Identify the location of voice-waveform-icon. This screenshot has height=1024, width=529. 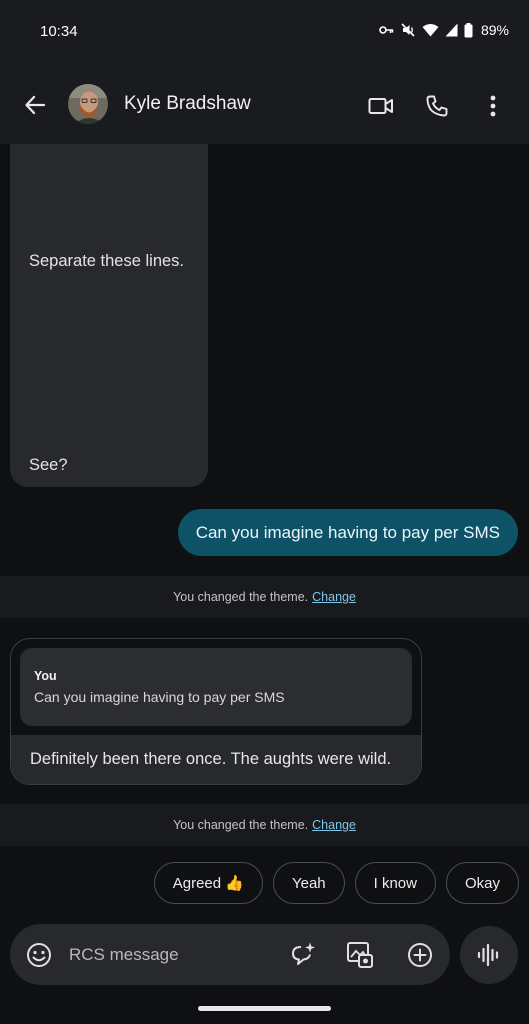
(488, 955).